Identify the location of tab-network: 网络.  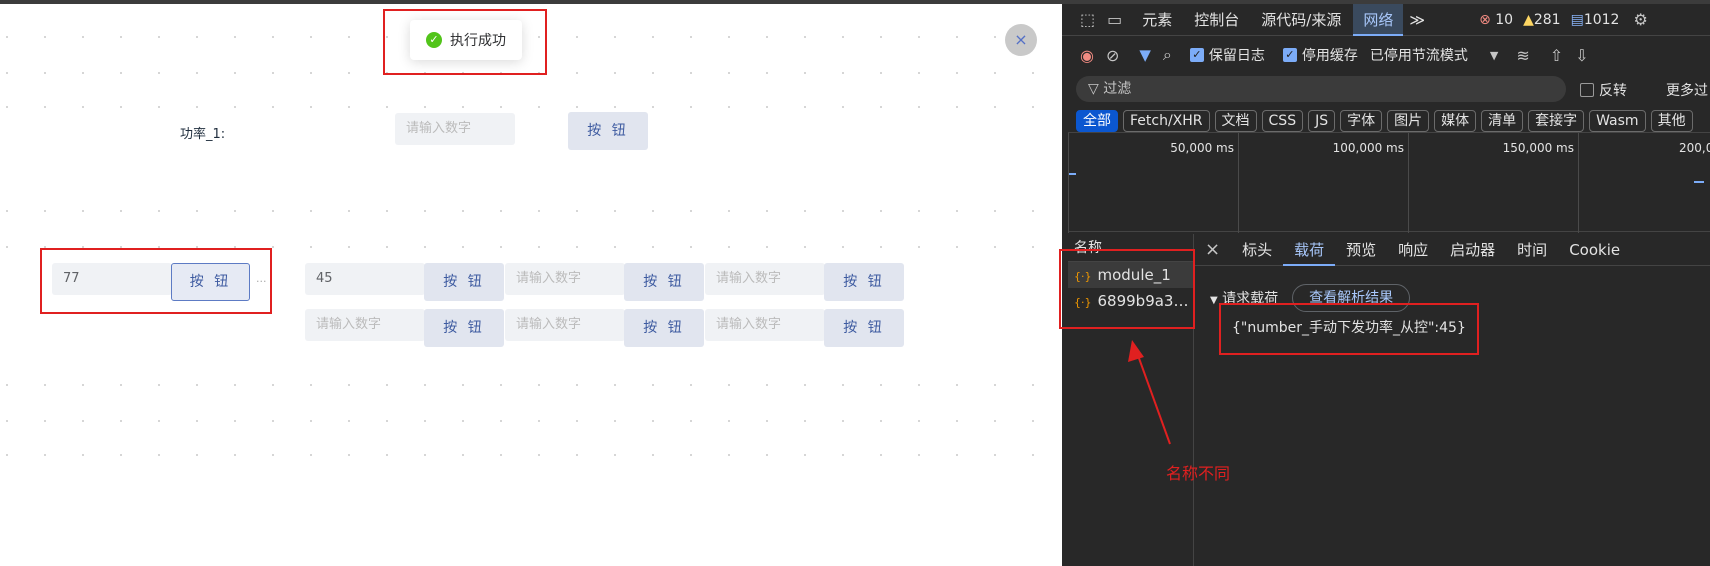
(1378, 20).